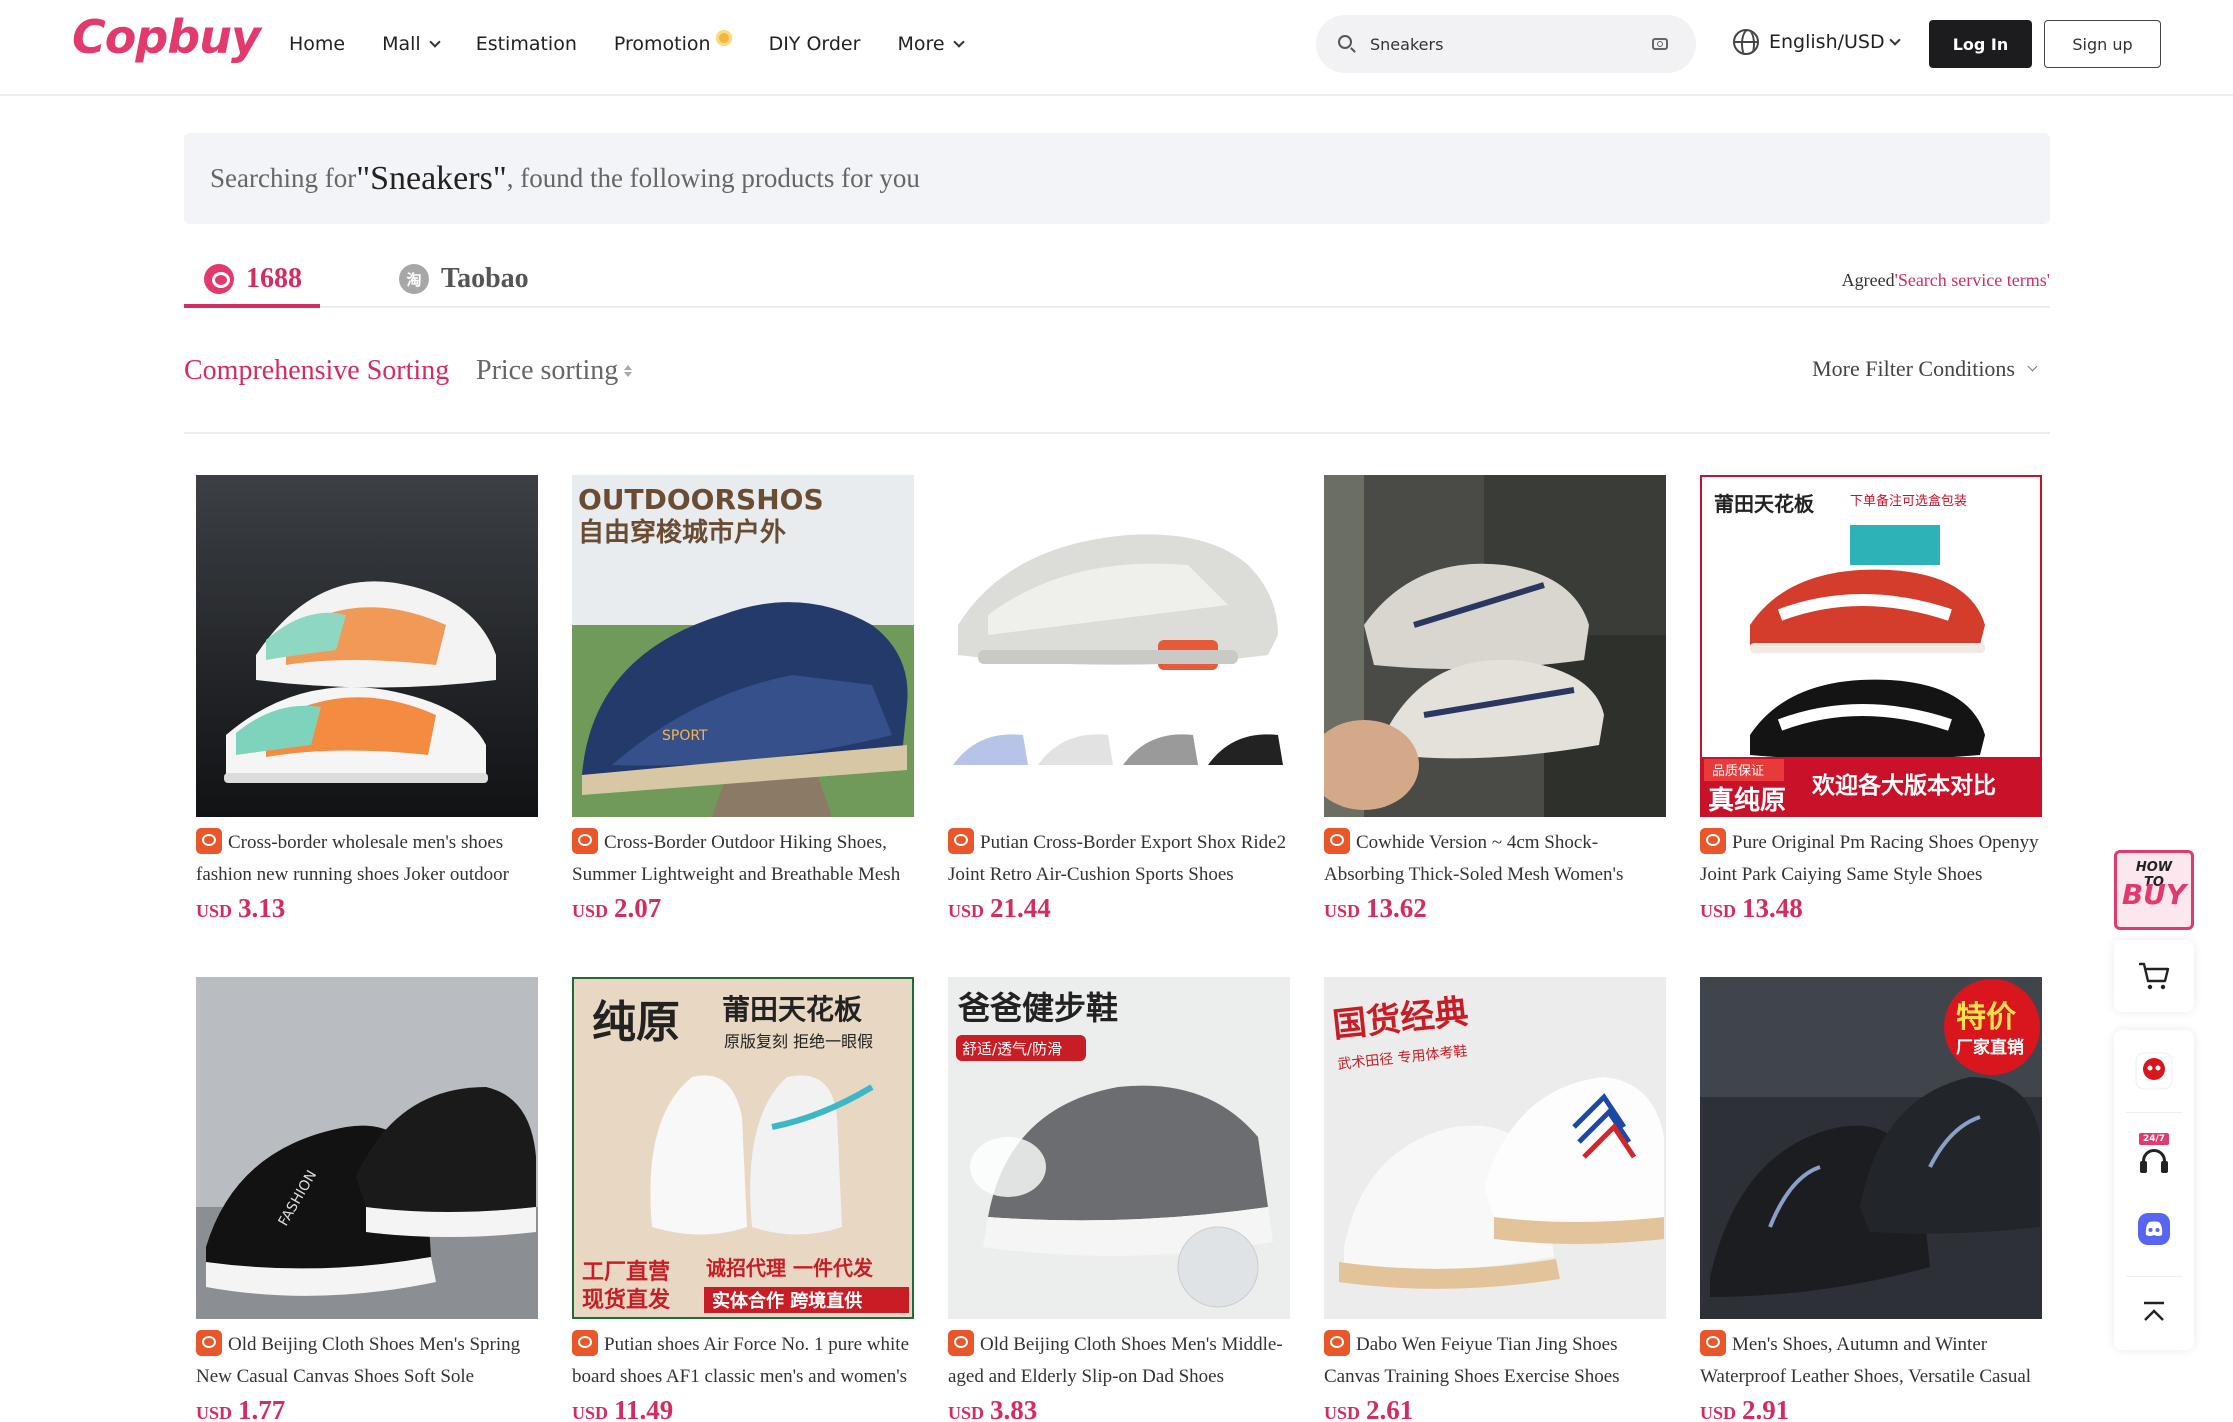 Image resolution: width=2233 pixels, height=1422 pixels. Describe the element at coordinates (743, 646) in the screenshot. I see `product-image: OUTDOORSHOS 自由穿梭城市户外 SPORT` at that location.